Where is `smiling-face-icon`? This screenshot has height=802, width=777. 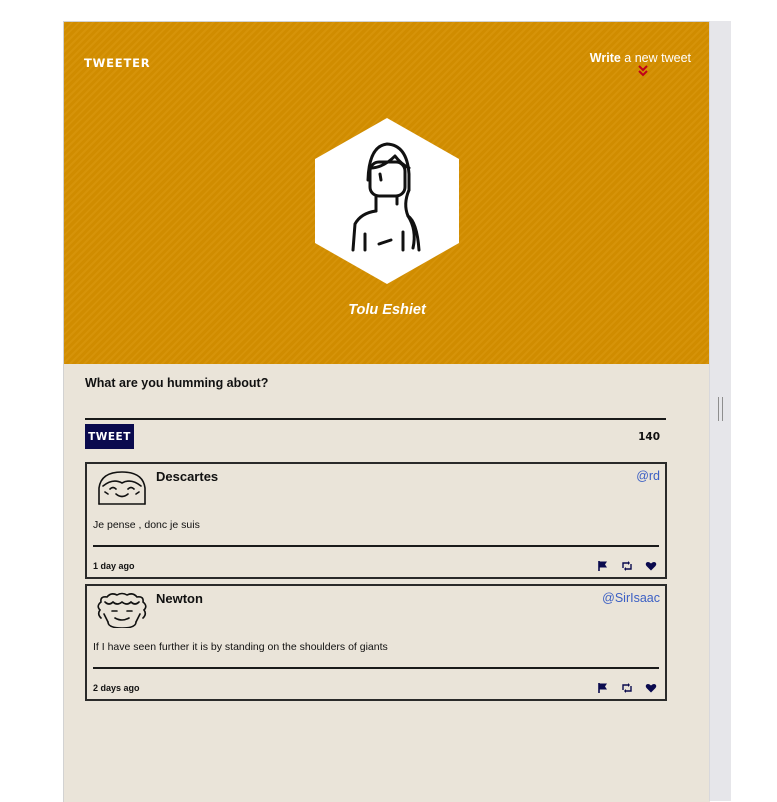
smiling-face-icon is located at coordinates (122, 488).